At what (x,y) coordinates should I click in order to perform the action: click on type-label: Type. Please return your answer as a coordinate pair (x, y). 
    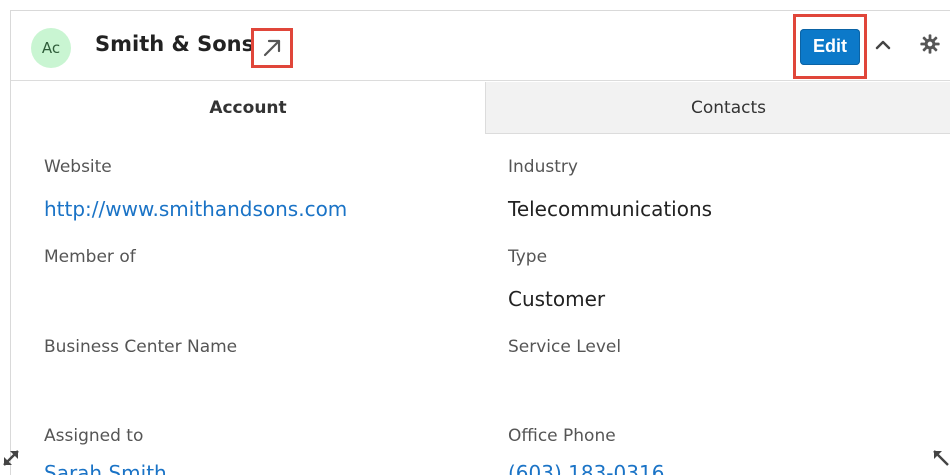
    Looking at the image, I should click on (528, 257).